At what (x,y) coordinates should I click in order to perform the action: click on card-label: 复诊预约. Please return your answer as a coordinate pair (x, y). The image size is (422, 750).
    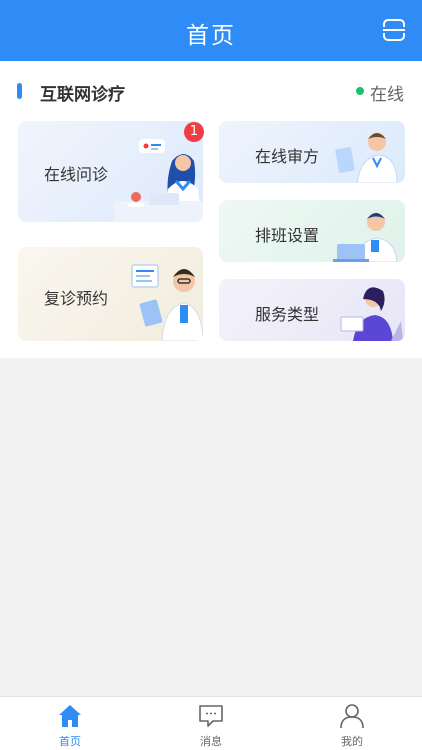
    Looking at the image, I should click on (76, 298).